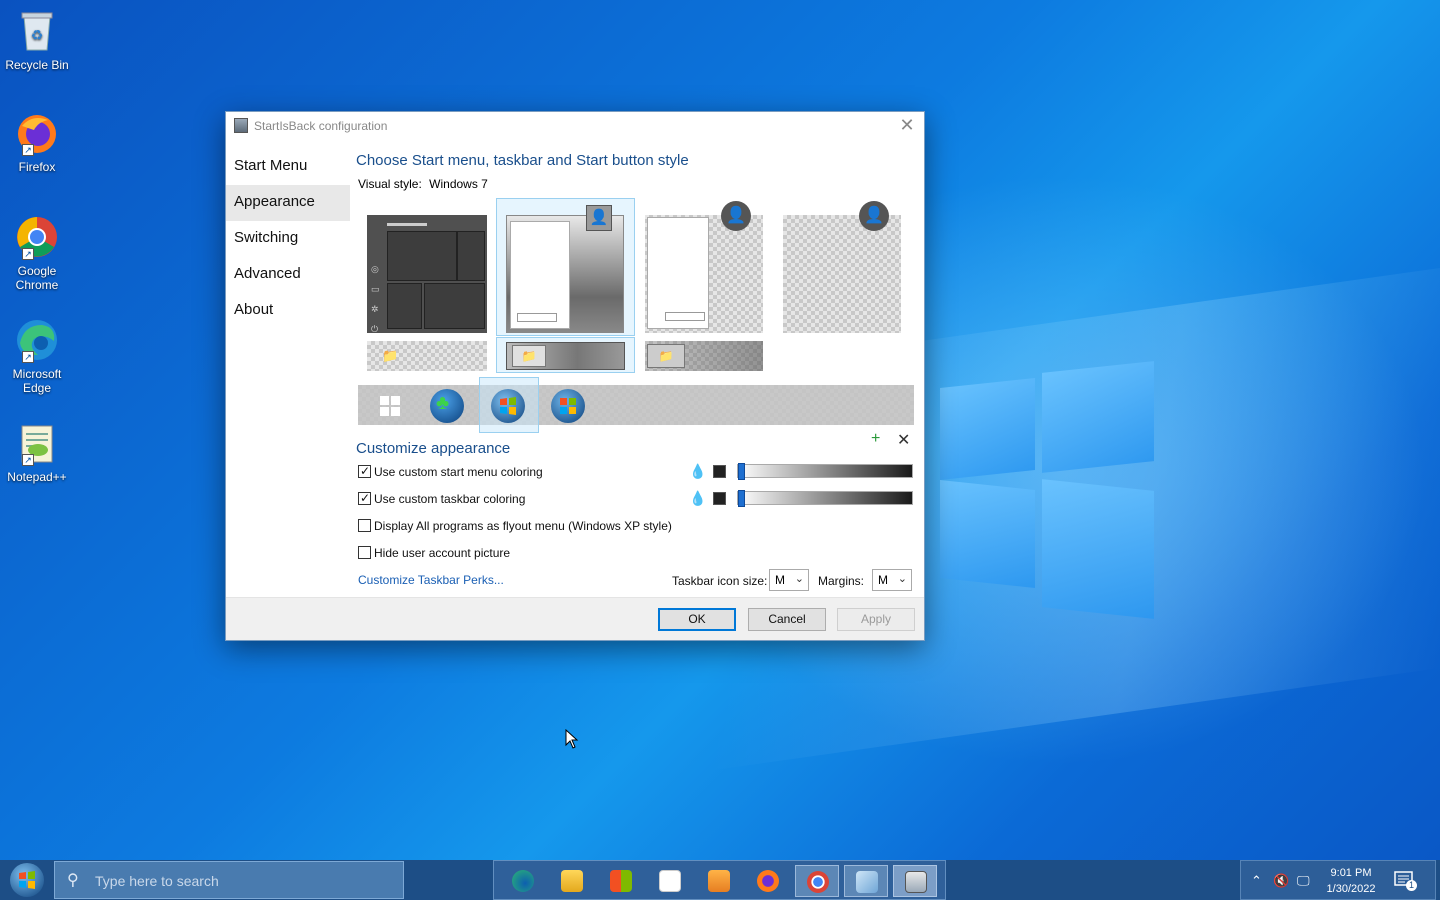  I want to click on app-icon, so click(241, 125).